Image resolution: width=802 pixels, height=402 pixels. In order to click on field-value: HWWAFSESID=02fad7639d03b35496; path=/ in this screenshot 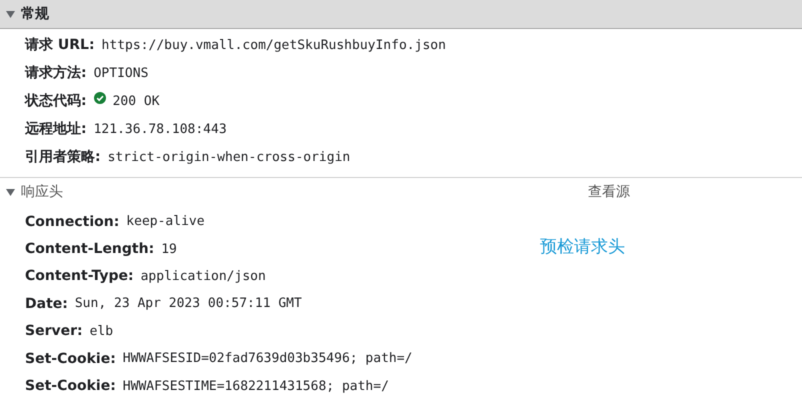, I will do `click(267, 358)`.